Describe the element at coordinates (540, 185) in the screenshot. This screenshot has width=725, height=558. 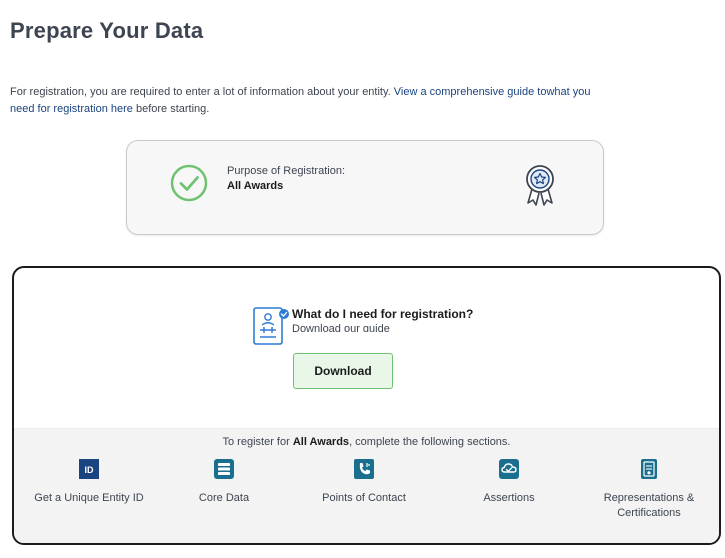
I see `award-ribbon-icon` at that location.